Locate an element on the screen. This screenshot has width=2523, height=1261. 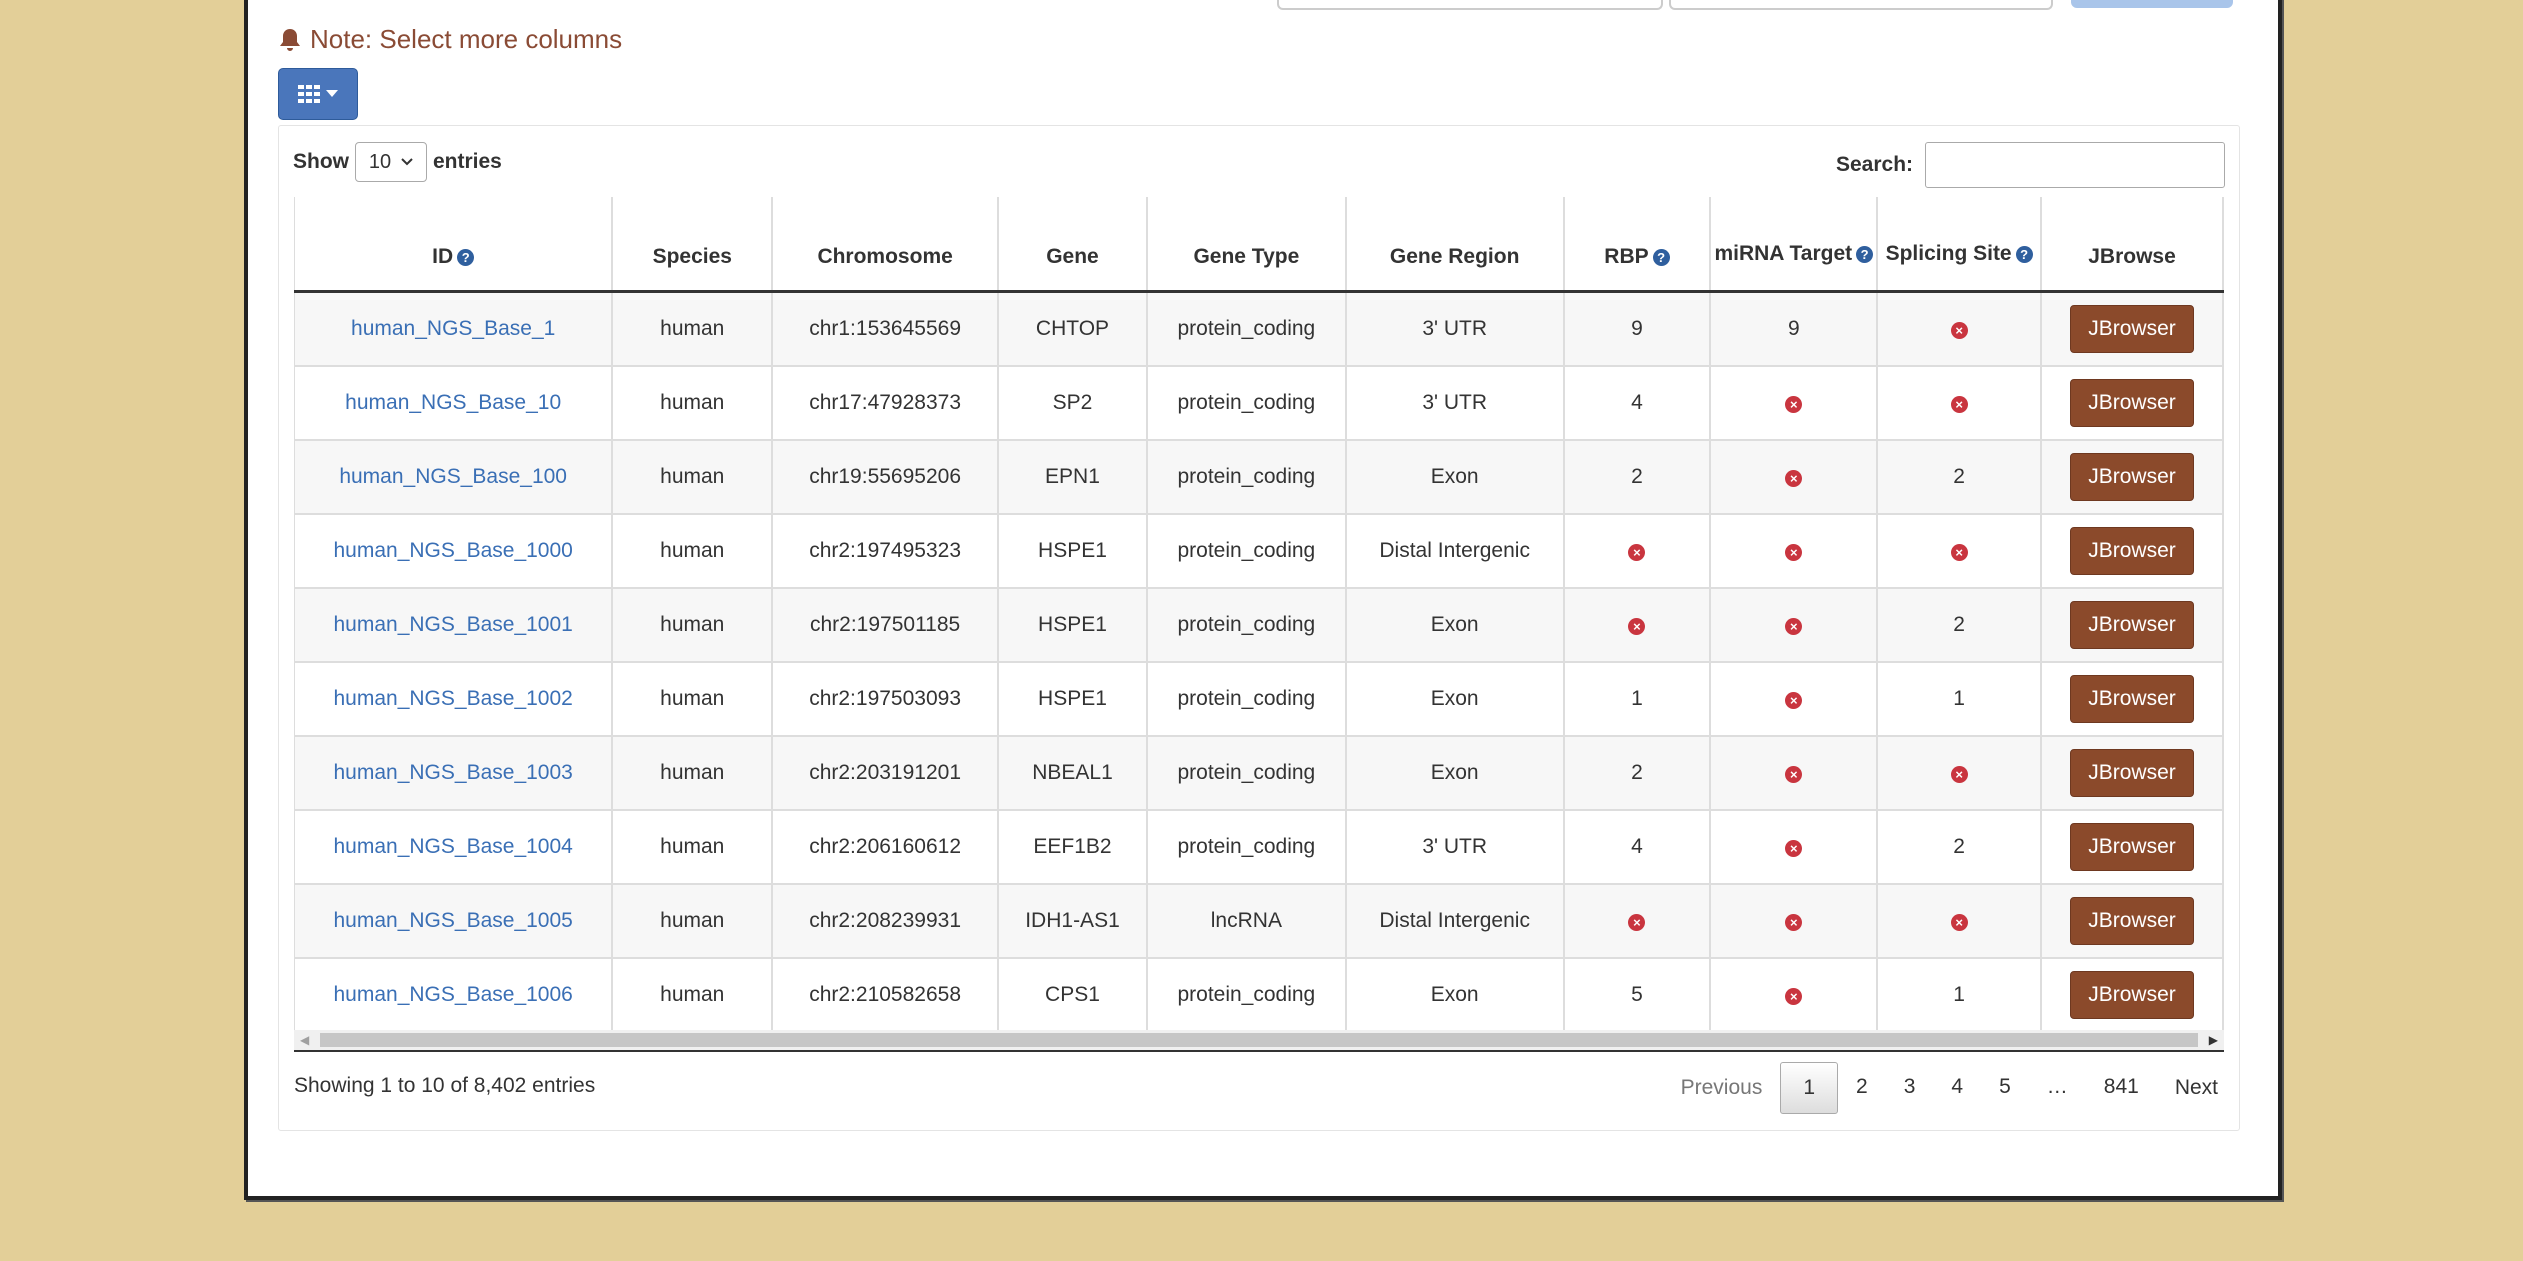
submit-button is located at coordinates (2152, 4).